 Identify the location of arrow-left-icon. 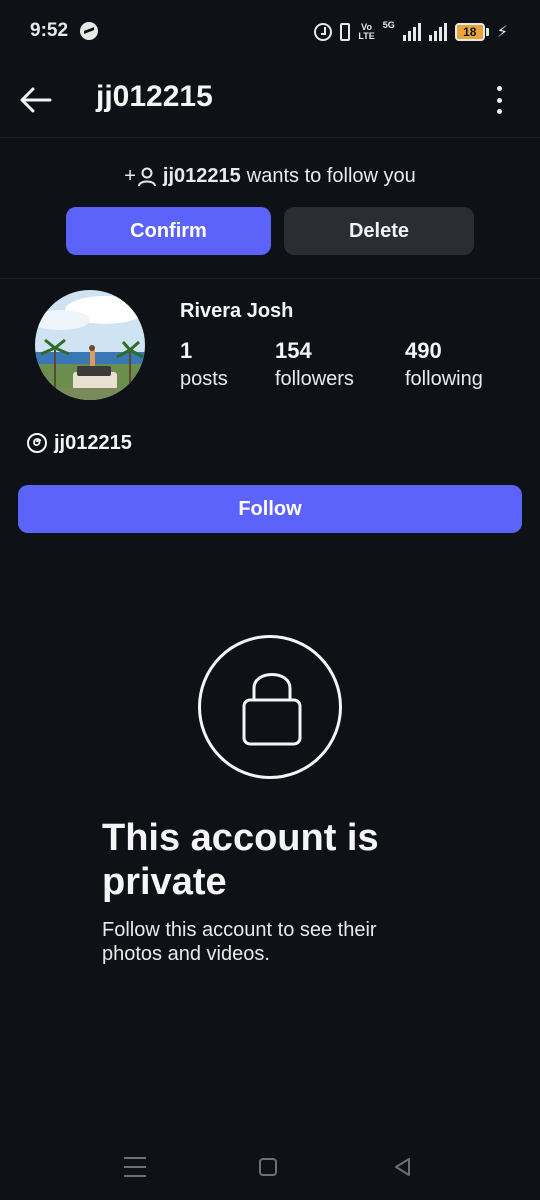
(36, 100).